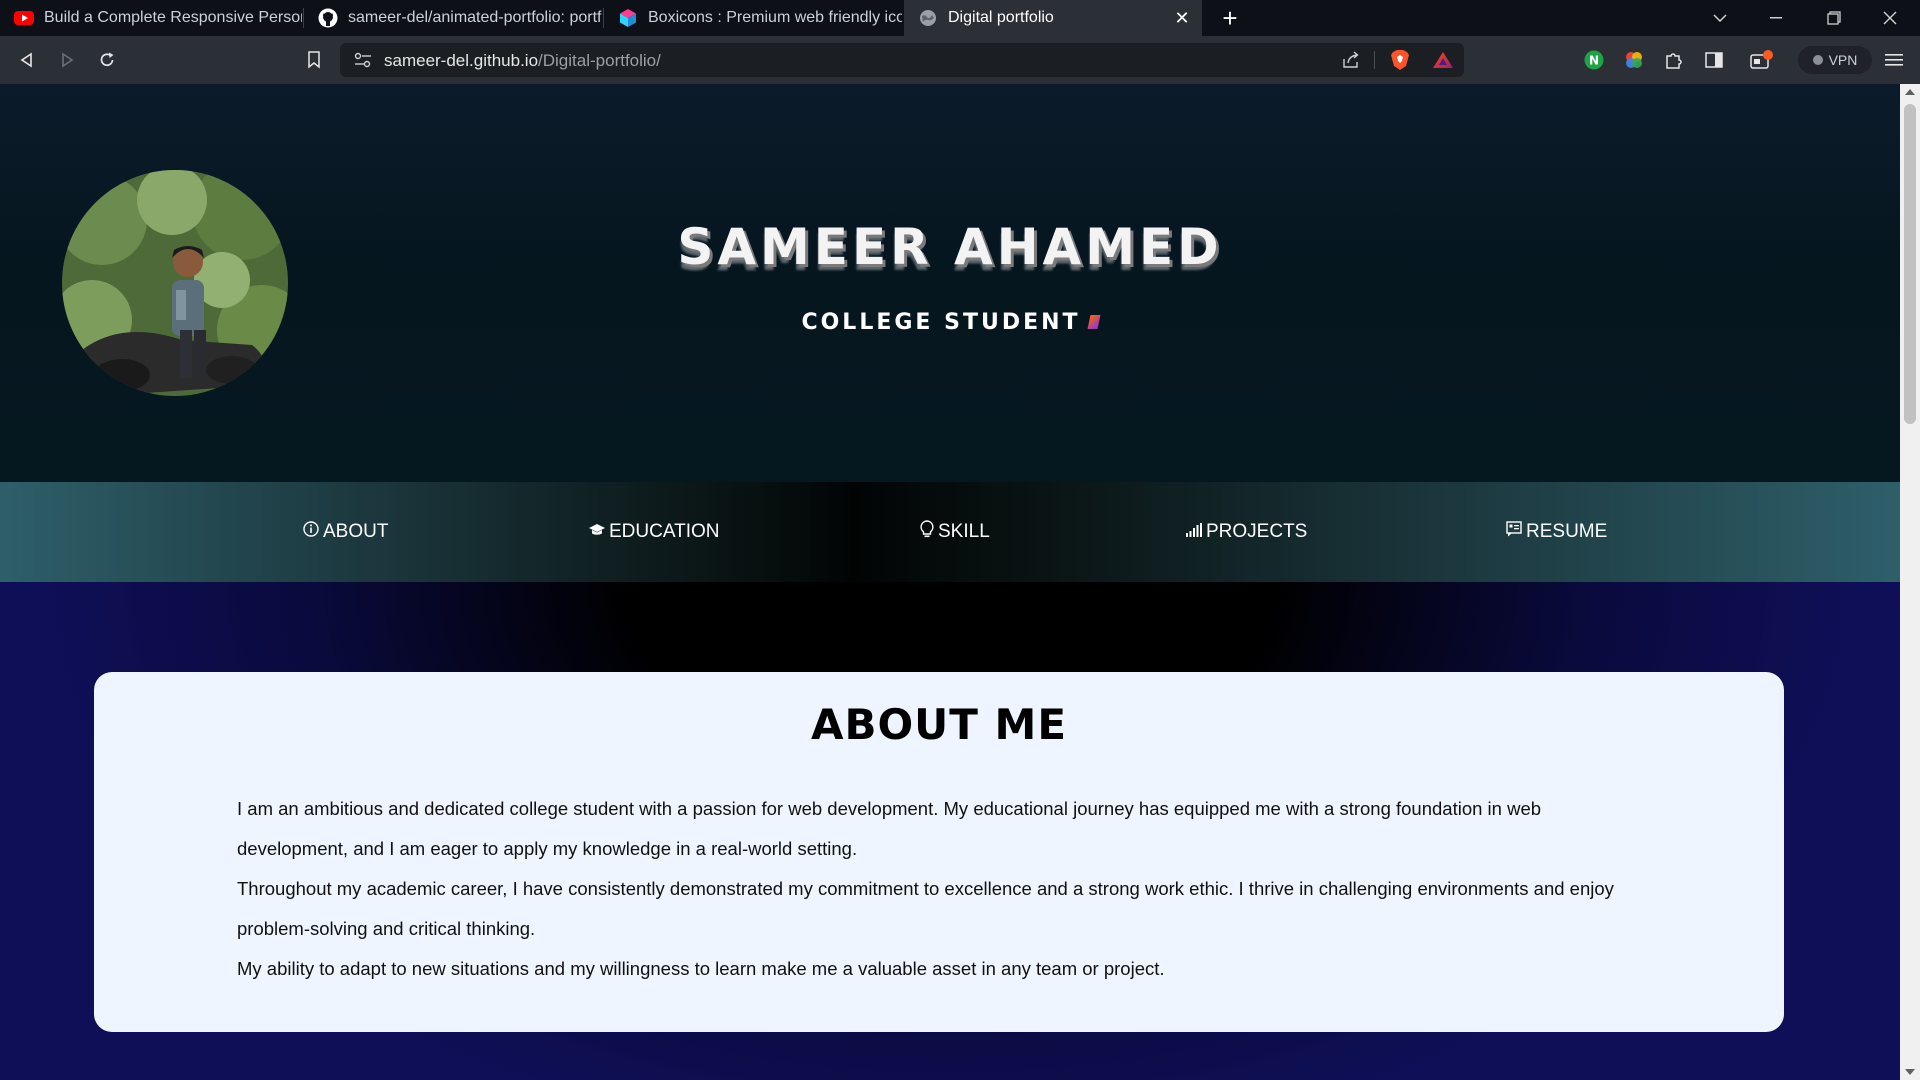 This screenshot has width=1920, height=1080. I want to click on info-circle-icon, so click(311, 532).